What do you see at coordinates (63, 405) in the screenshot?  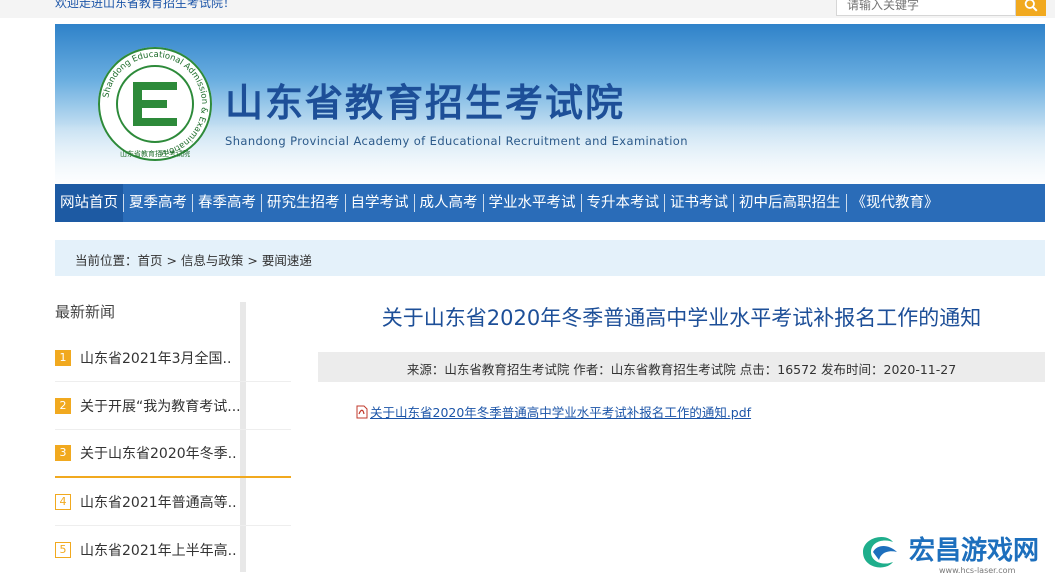 I see `news-number-badge: 2` at bounding box center [63, 405].